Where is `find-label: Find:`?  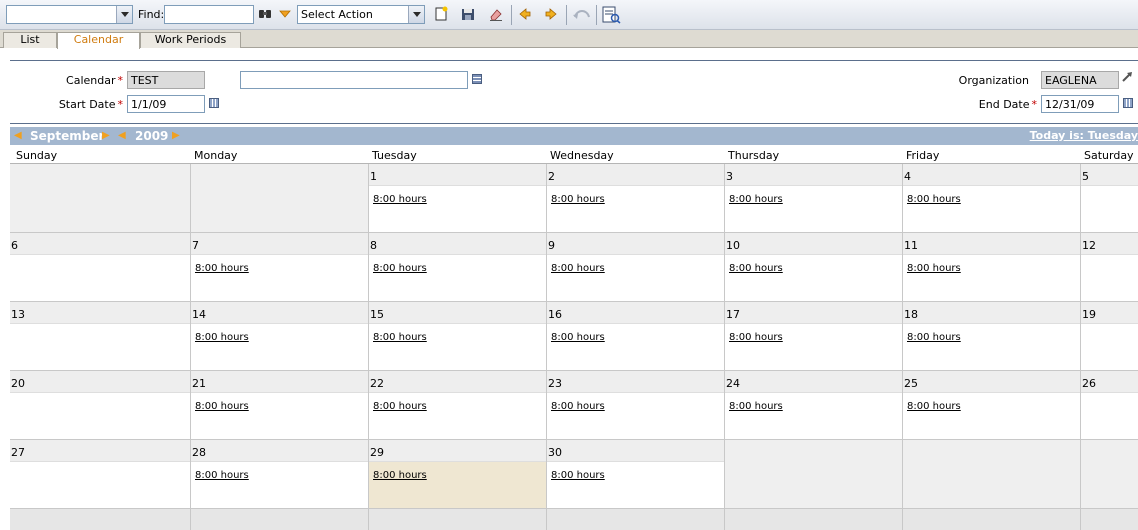
find-label: Find: is located at coordinates (151, 14).